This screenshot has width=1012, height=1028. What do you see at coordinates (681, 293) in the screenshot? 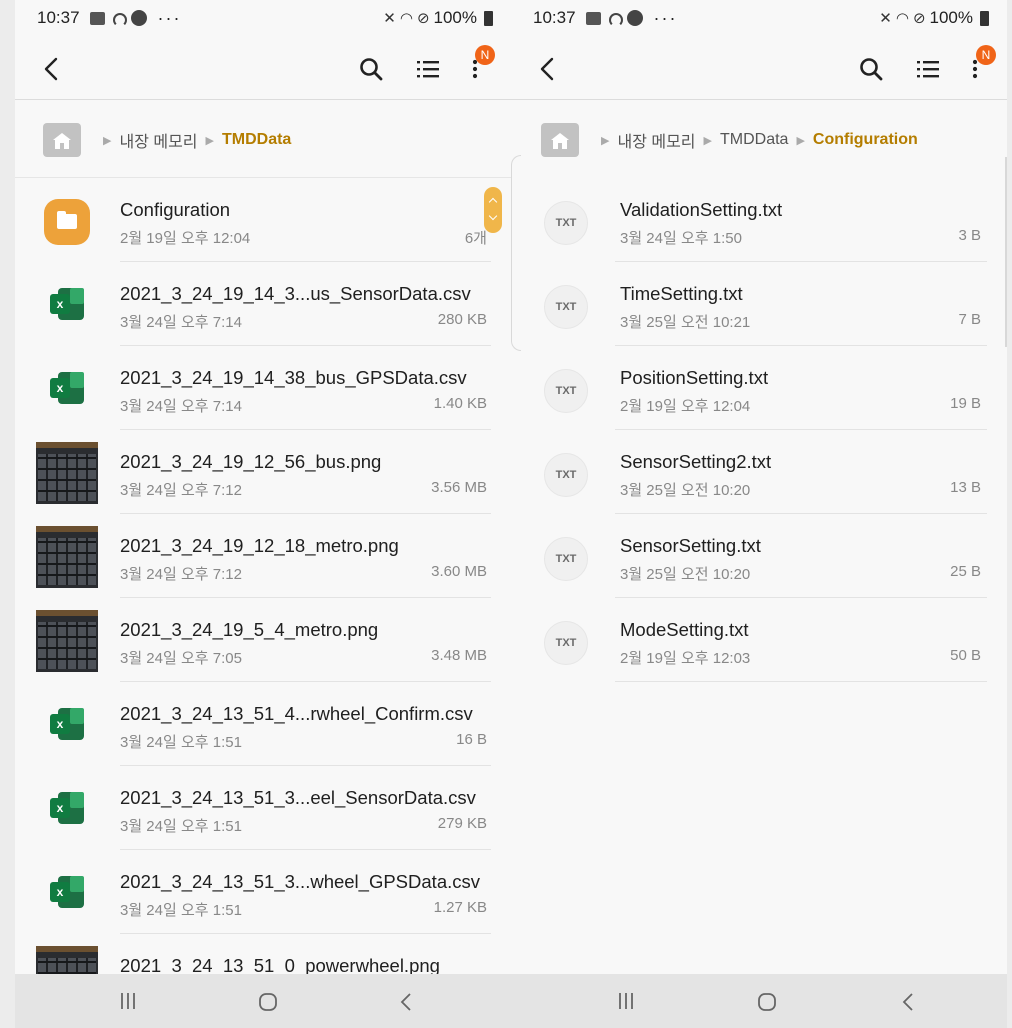
I see `file-name: TimeSetting.txt` at bounding box center [681, 293].